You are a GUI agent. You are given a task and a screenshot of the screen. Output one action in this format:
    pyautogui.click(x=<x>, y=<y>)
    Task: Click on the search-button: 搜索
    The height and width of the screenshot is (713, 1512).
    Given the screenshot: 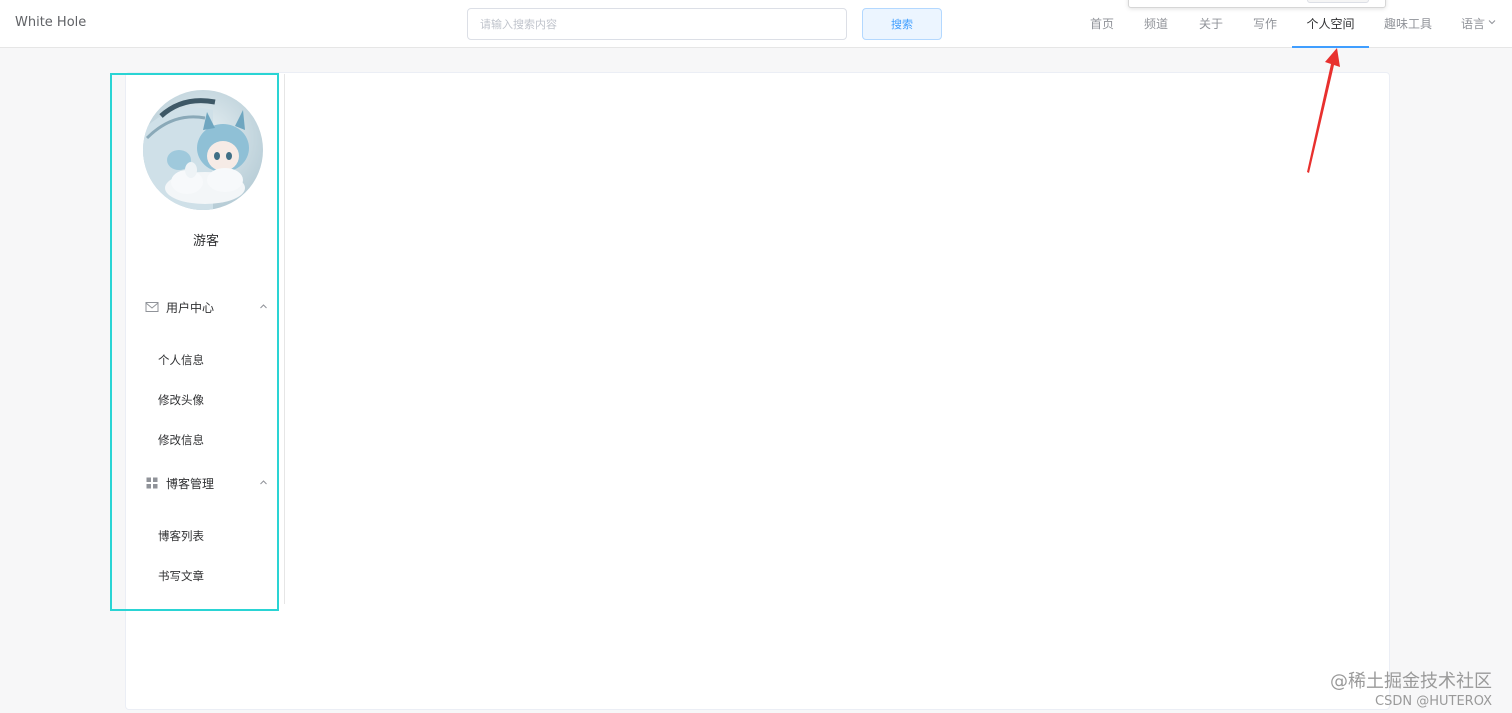 What is the action you would take?
    pyautogui.click(x=902, y=24)
    